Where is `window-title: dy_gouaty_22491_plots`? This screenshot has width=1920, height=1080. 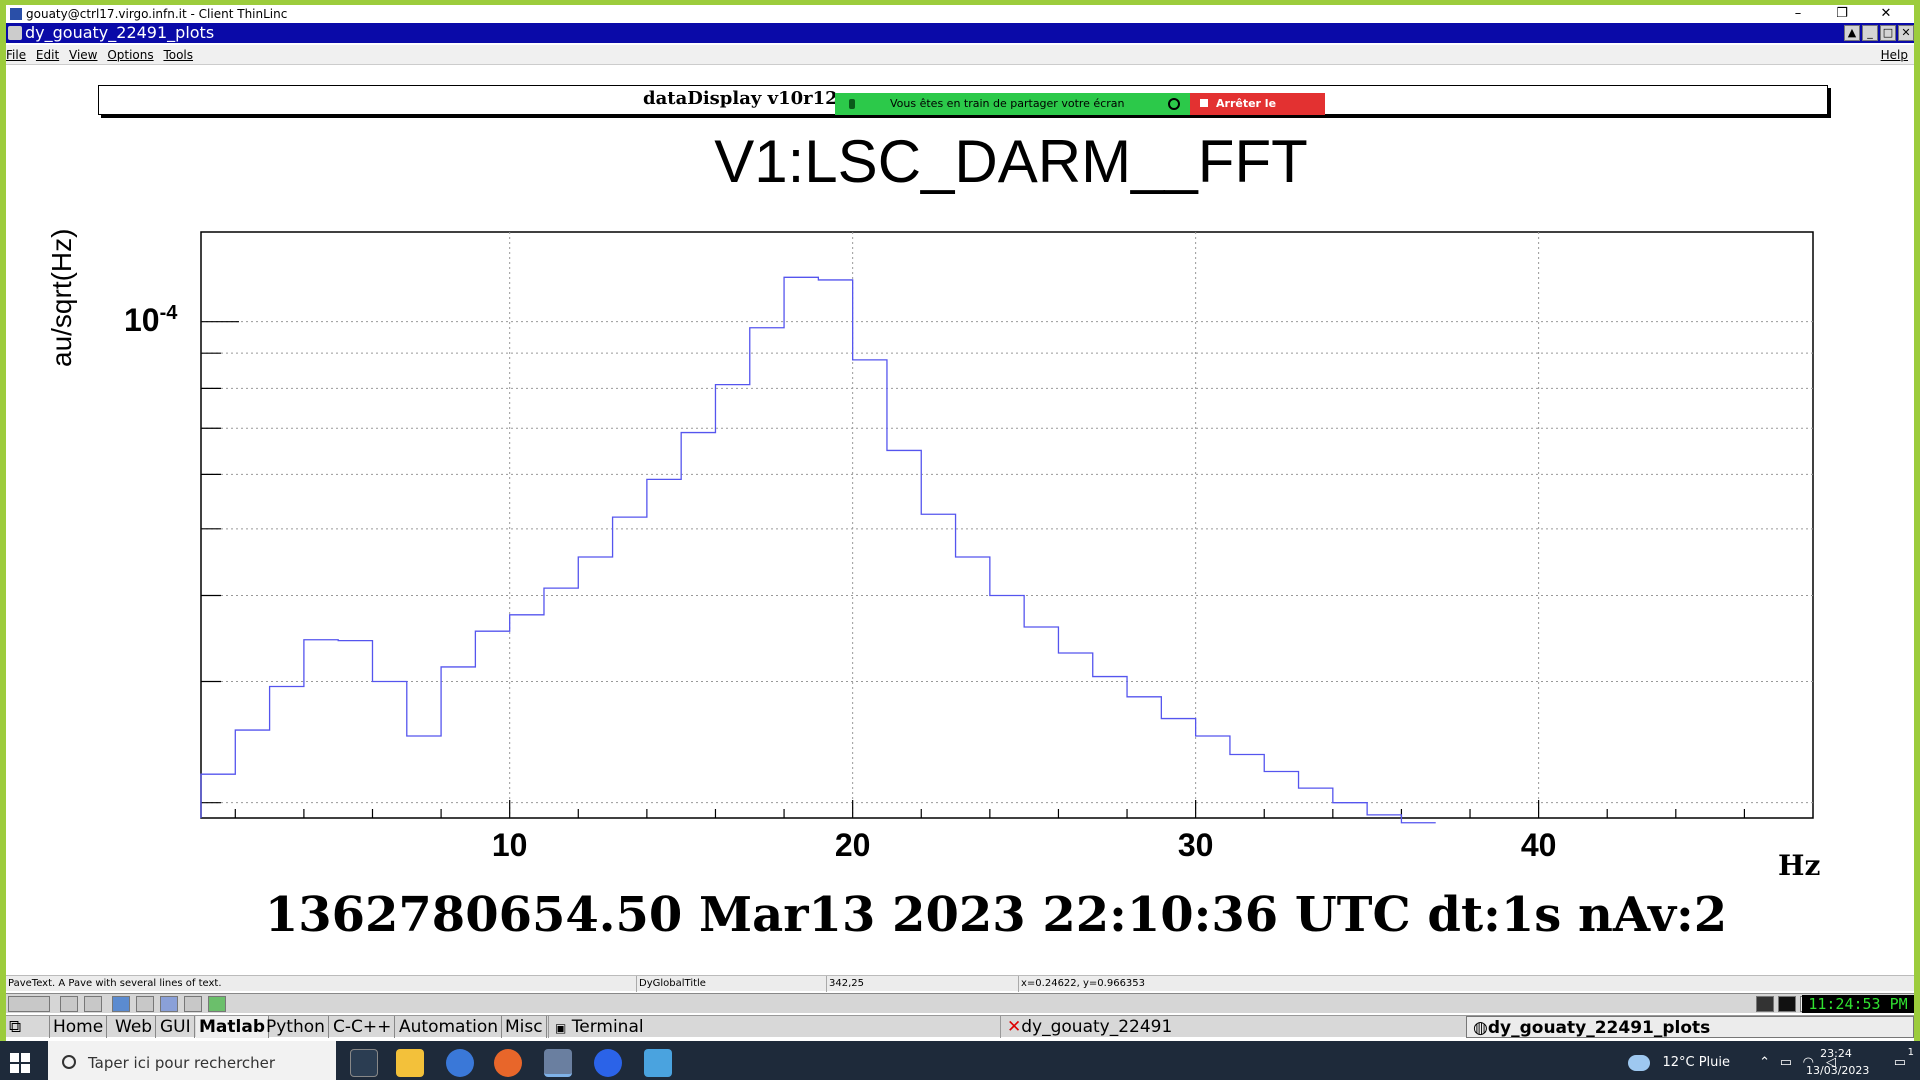 window-title: dy_gouaty_22491_plots is located at coordinates (120, 32).